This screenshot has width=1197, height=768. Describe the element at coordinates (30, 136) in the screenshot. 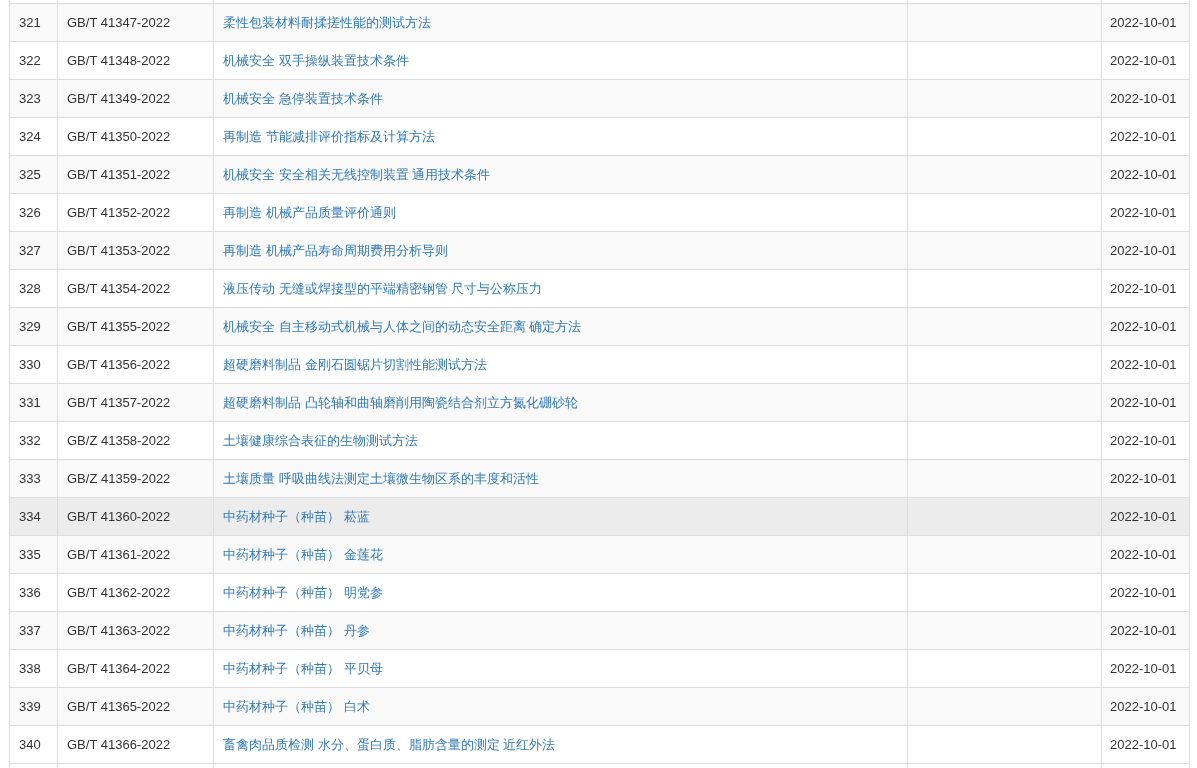

I see `row-number: 324` at that location.